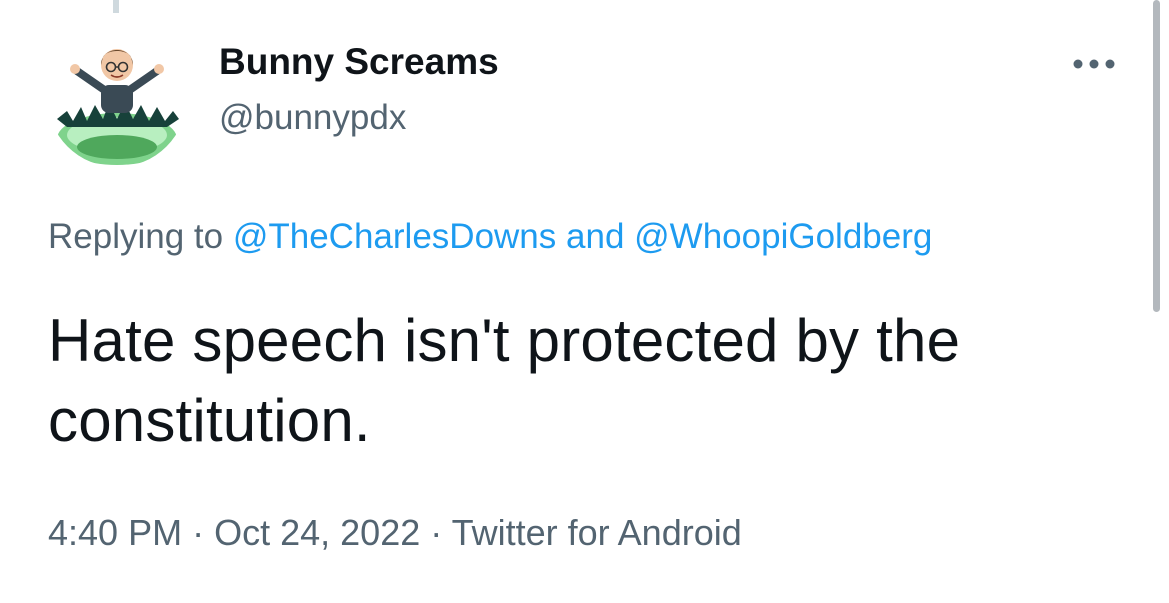  What do you see at coordinates (116, 6) in the screenshot?
I see `thread-connector-line` at bounding box center [116, 6].